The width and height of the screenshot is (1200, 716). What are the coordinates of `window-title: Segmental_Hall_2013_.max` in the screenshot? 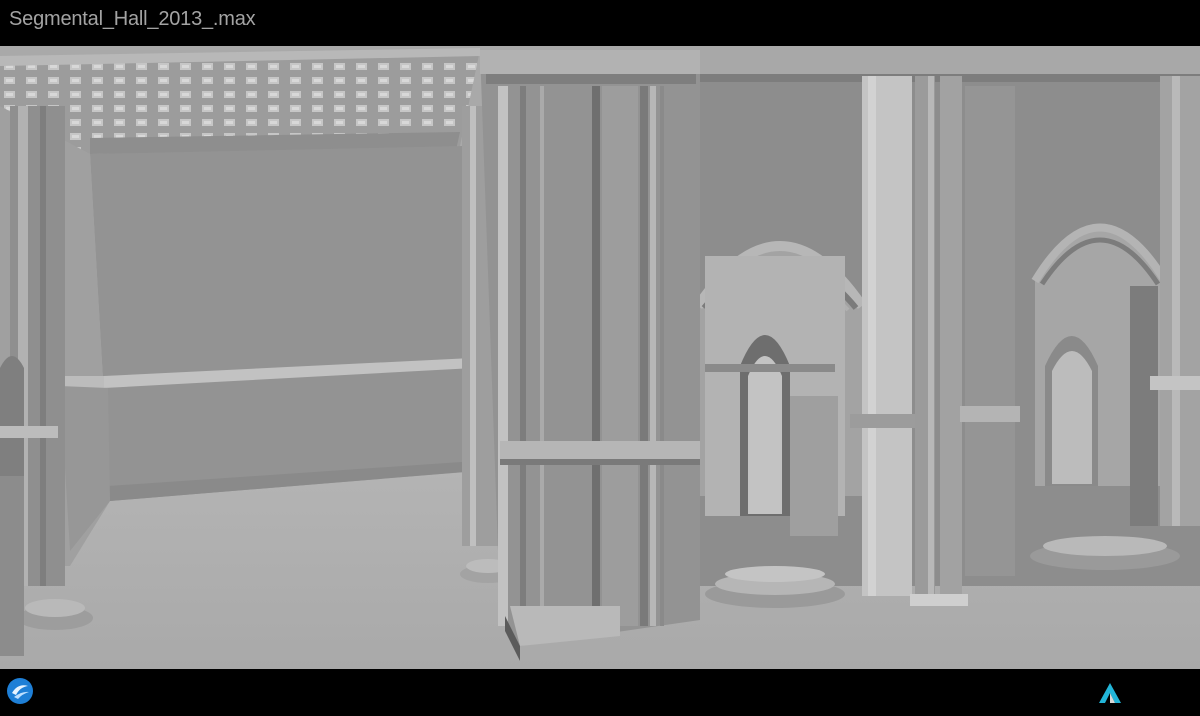 It's located at (132, 19).